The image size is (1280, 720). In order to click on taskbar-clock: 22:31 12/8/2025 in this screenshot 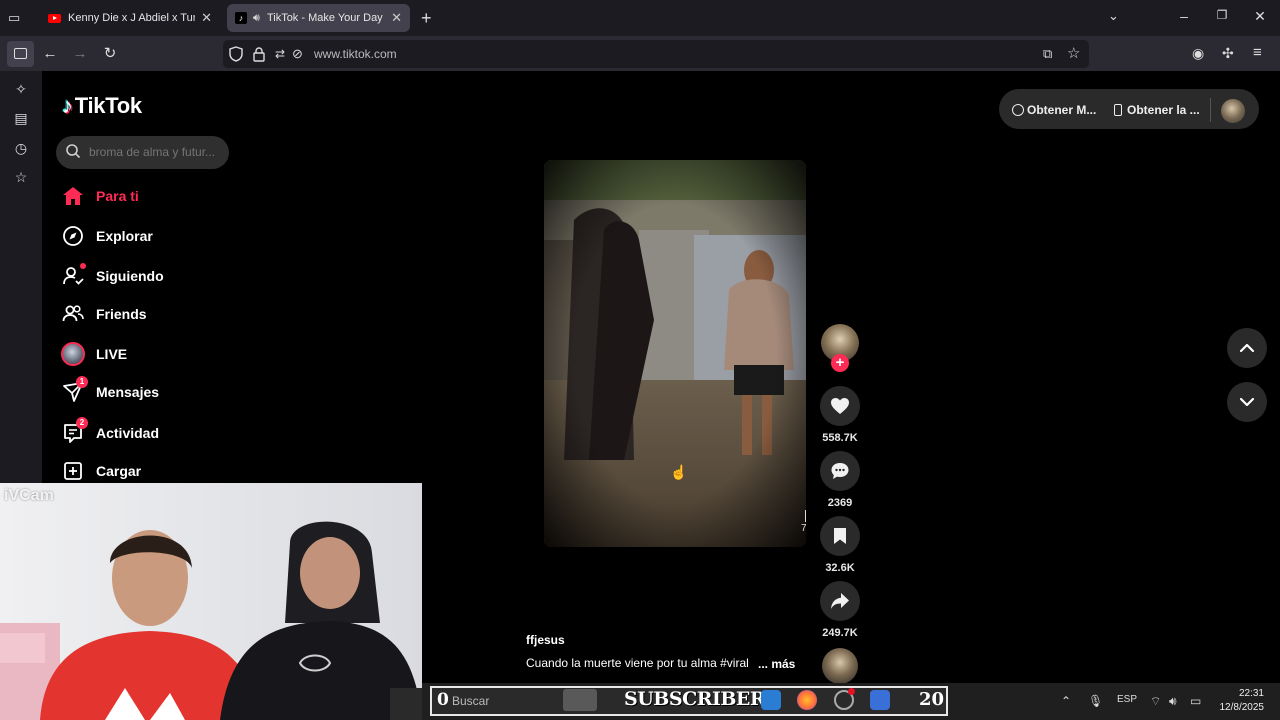, I will do `click(1241, 701)`.